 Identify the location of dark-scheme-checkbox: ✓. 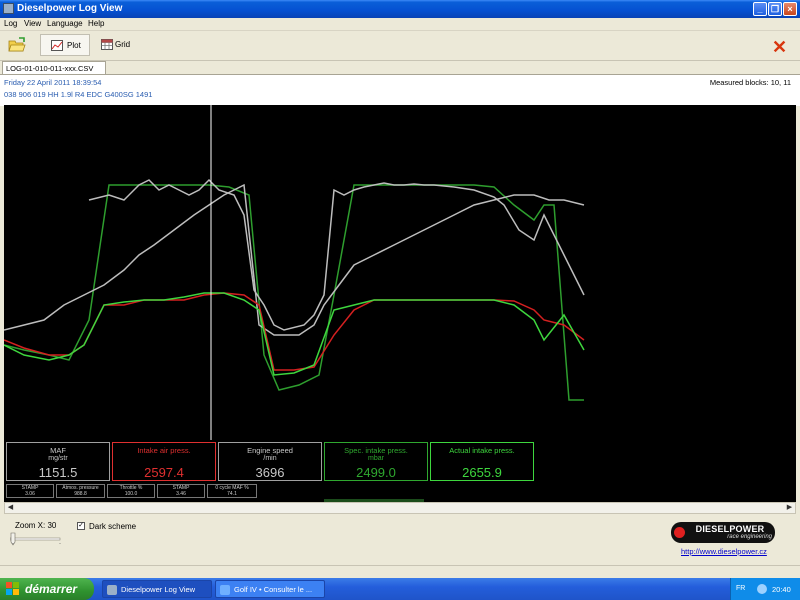
(81, 526).